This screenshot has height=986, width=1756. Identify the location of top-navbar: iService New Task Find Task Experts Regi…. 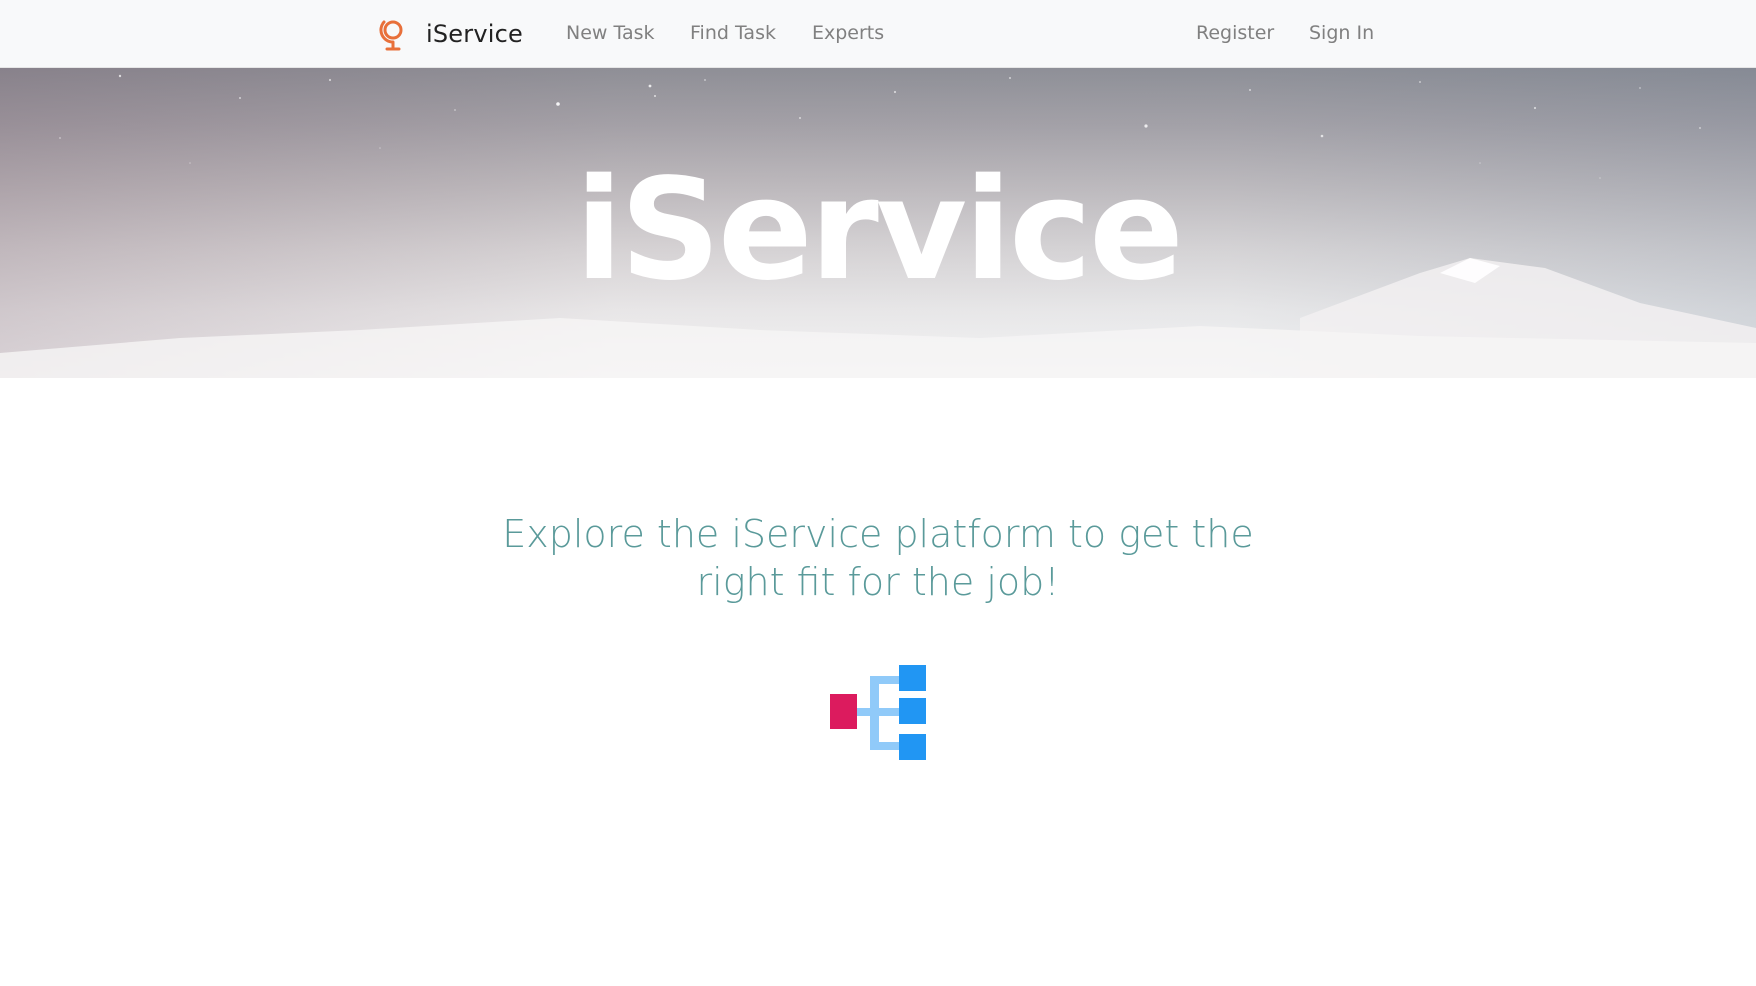
(878, 34).